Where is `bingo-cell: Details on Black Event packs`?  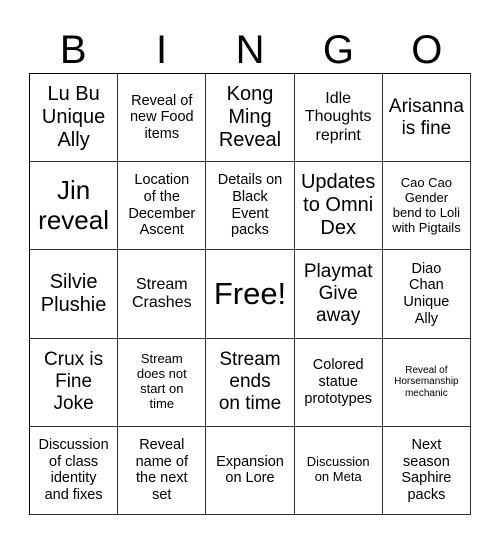
bingo-cell: Details on Black Event packs is located at coordinates (250, 206).